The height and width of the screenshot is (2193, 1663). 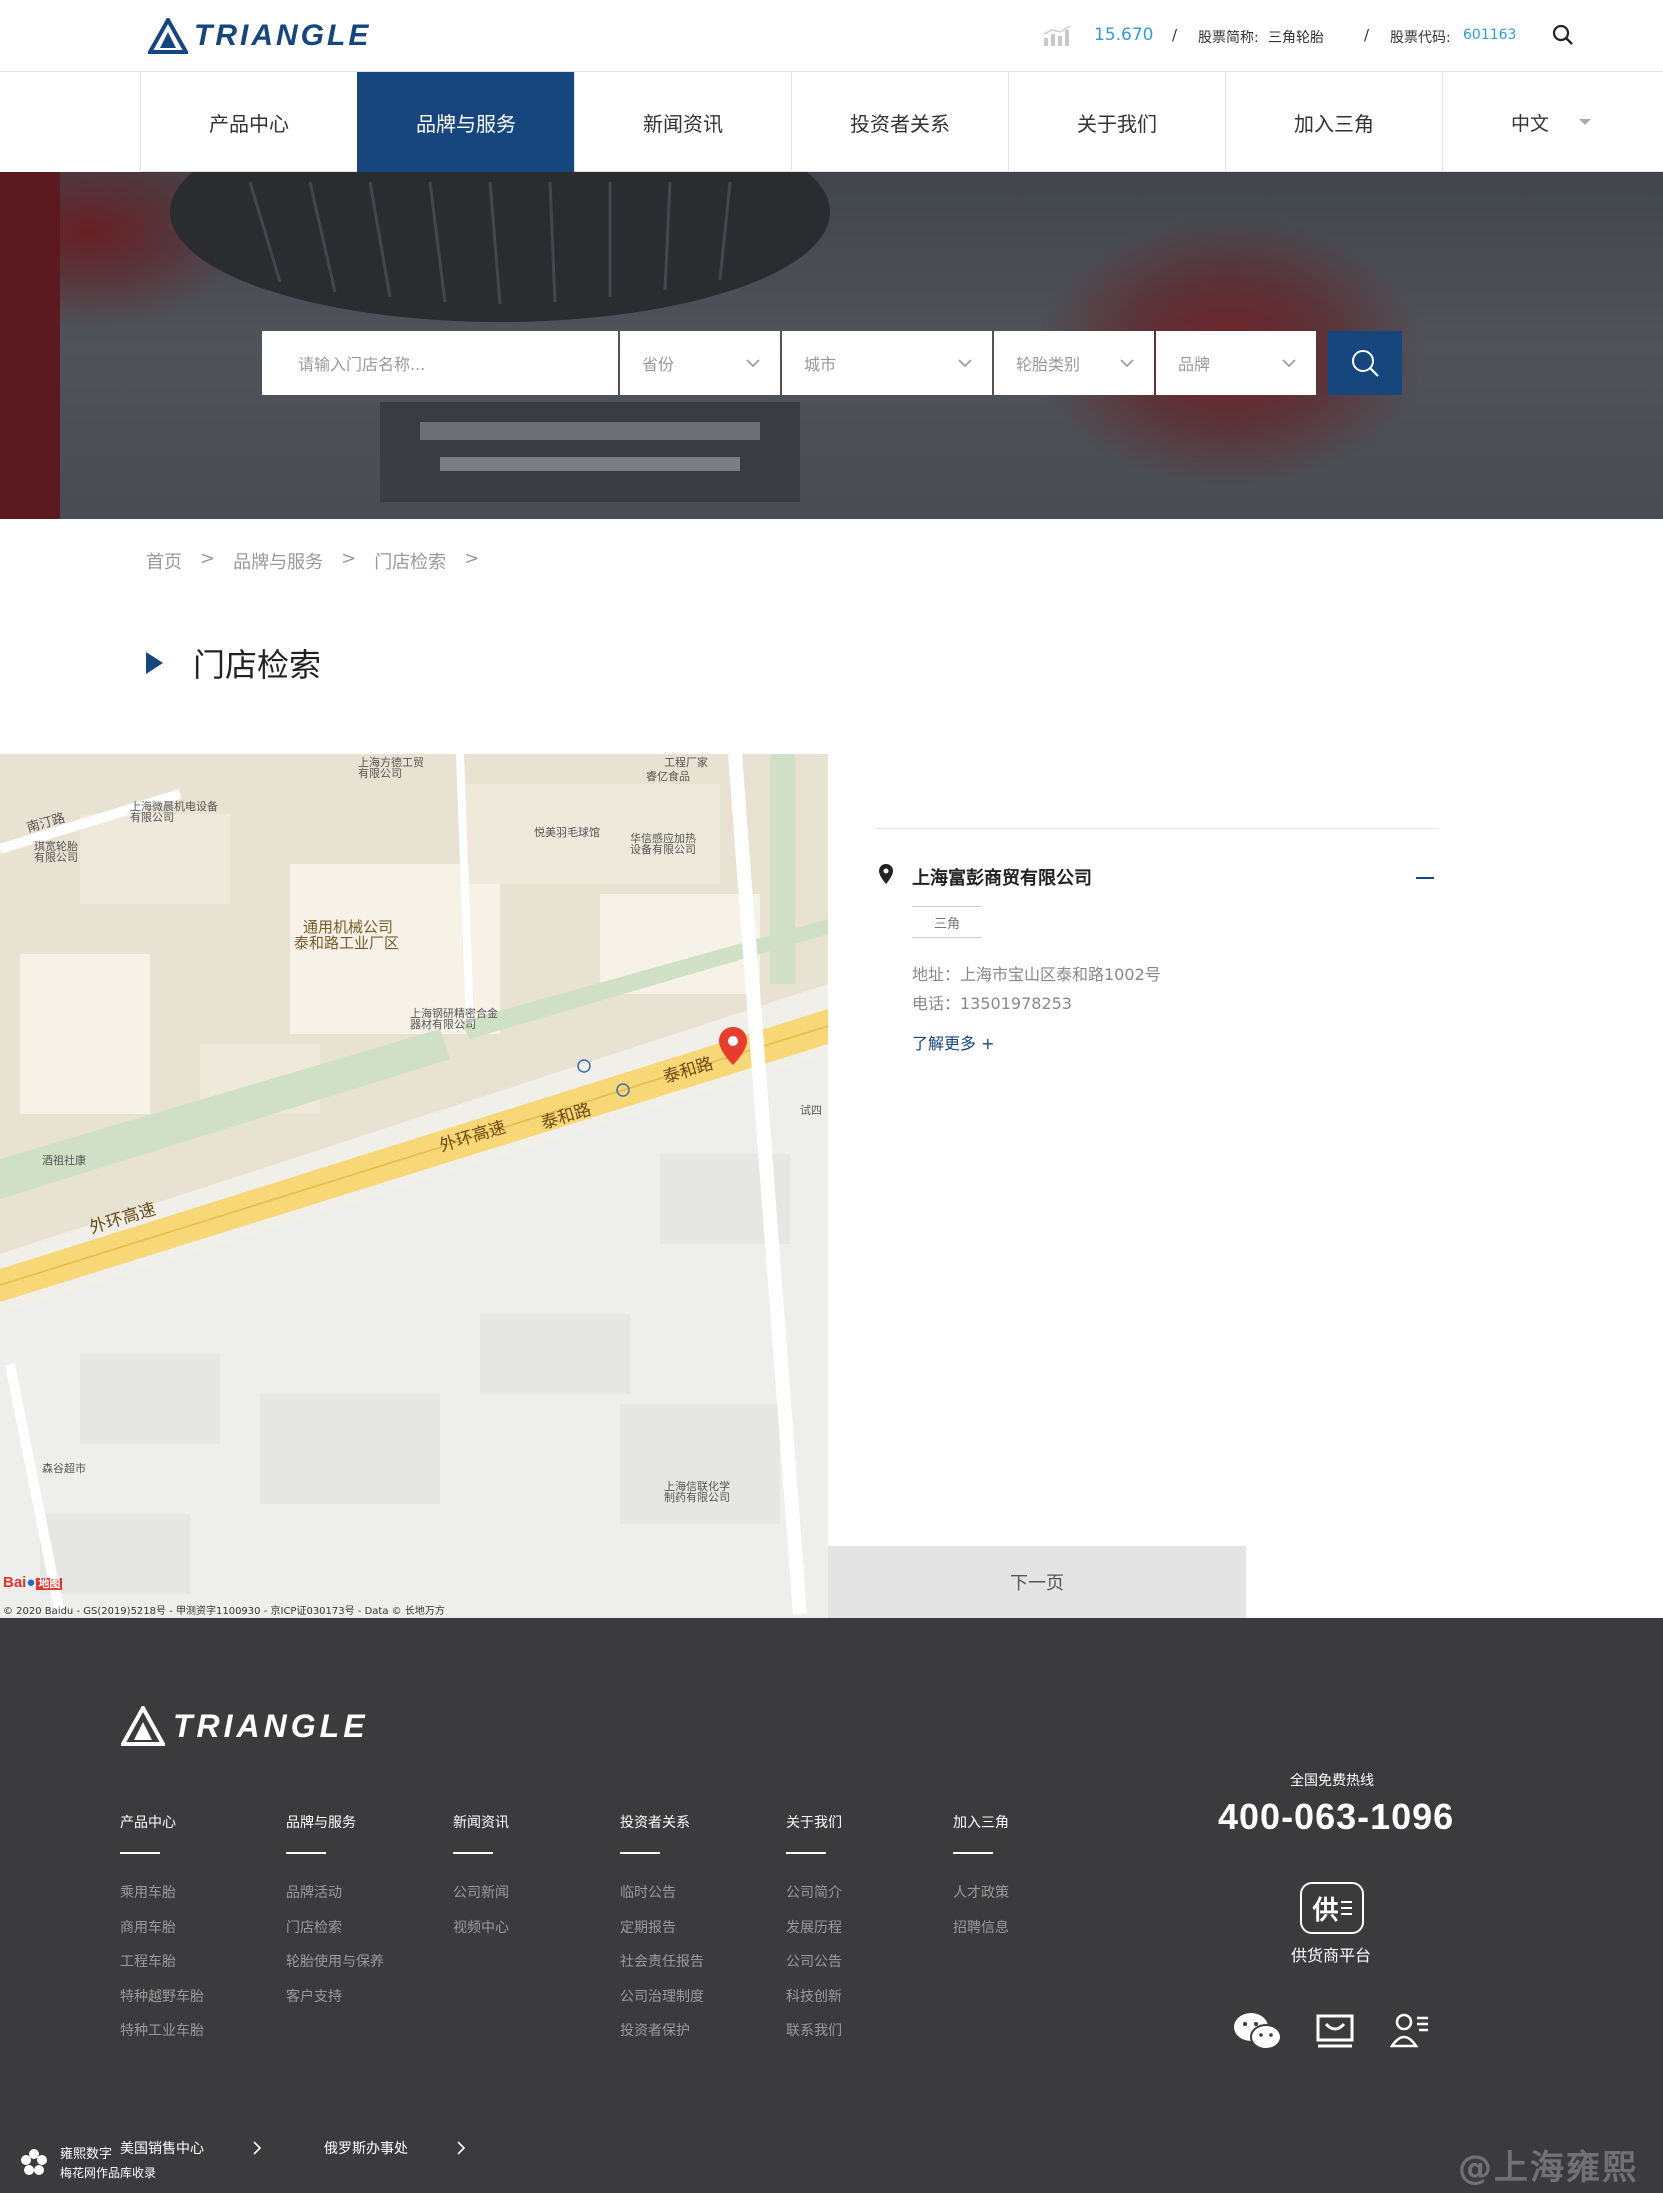 I want to click on nav-products: 产品中心, so click(x=248, y=122).